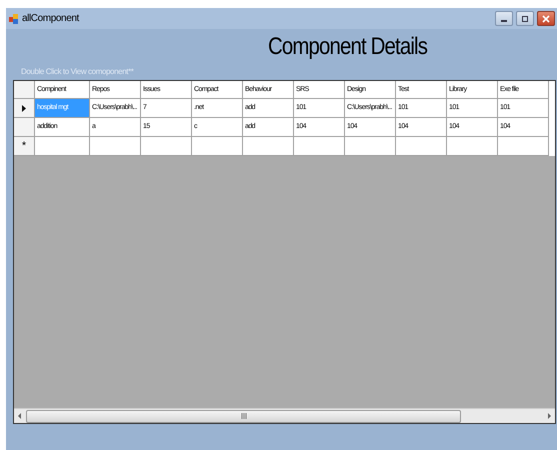  Describe the element at coordinates (77, 71) in the screenshot. I see `hint-label: Double Click to View comoponent**` at that location.